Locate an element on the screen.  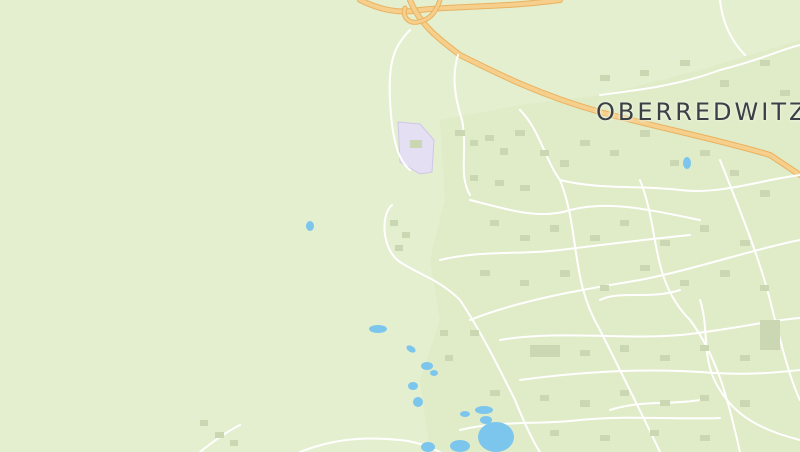
place-label: OBERREDWITZ is located at coordinates (698, 112).